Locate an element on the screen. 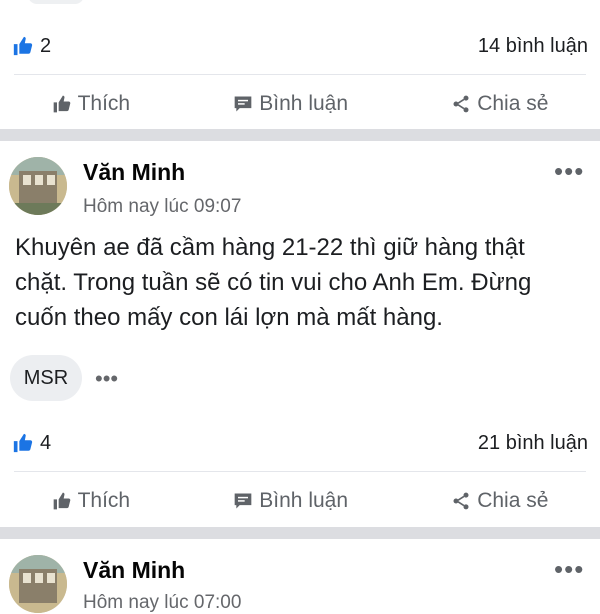 The height and width of the screenshot is (614, 600). previous-tag-pill is located at coordinates (56, 2).